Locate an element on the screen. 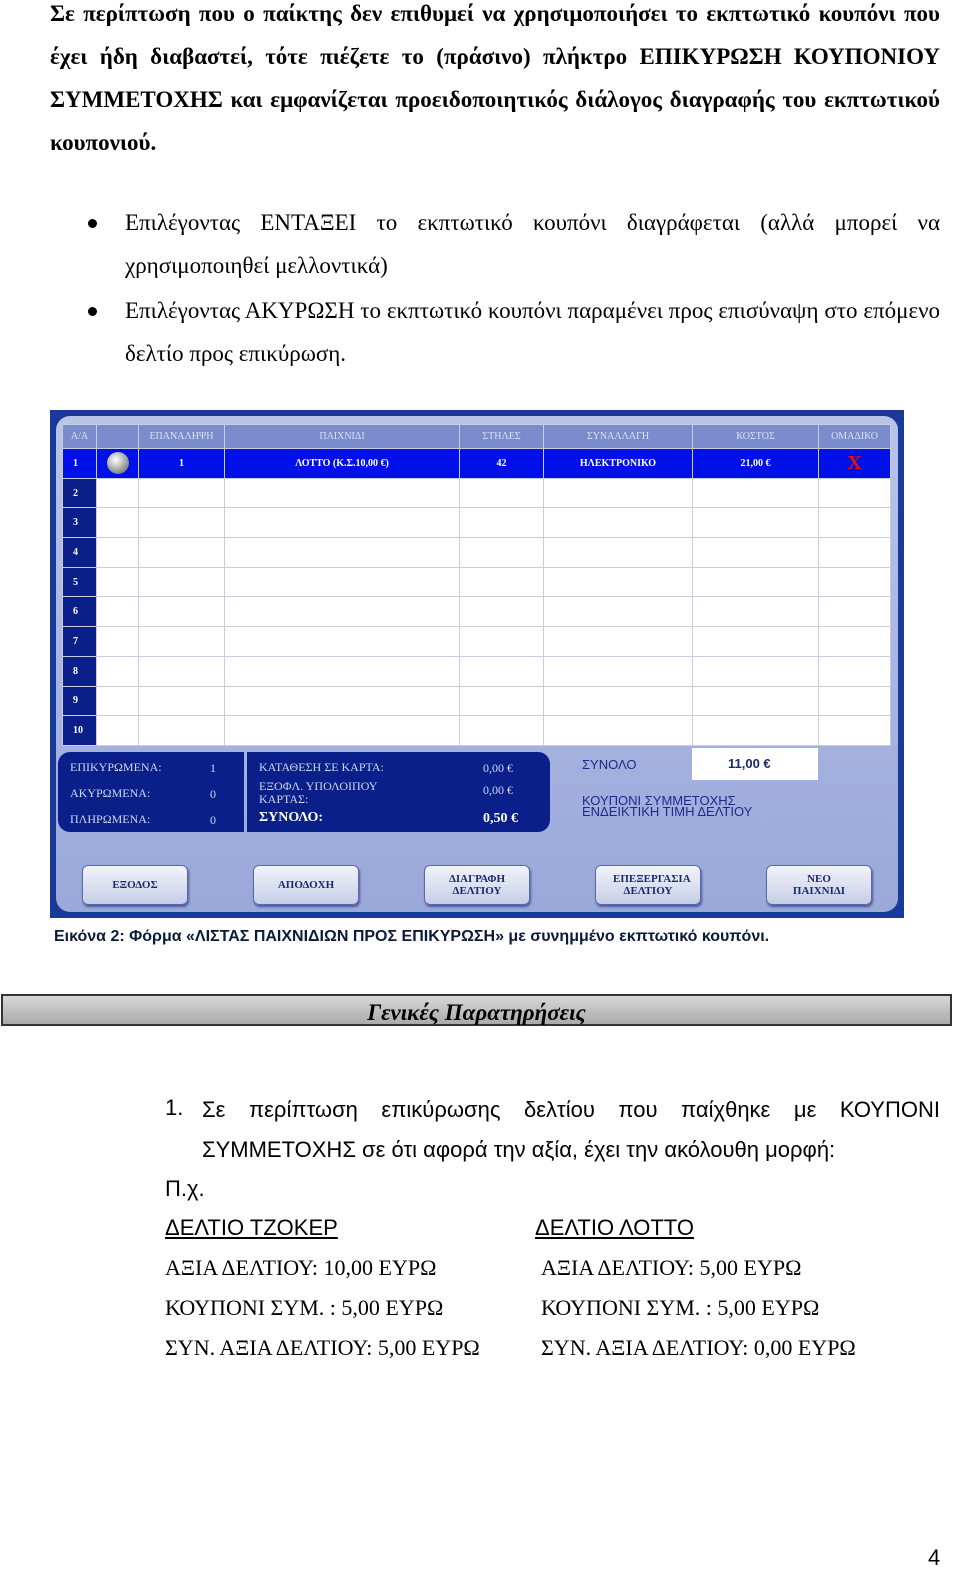 The image size is (960, 1573). button-label: ΕΞΟΔΟΣ is located at coordinates (135, 885).